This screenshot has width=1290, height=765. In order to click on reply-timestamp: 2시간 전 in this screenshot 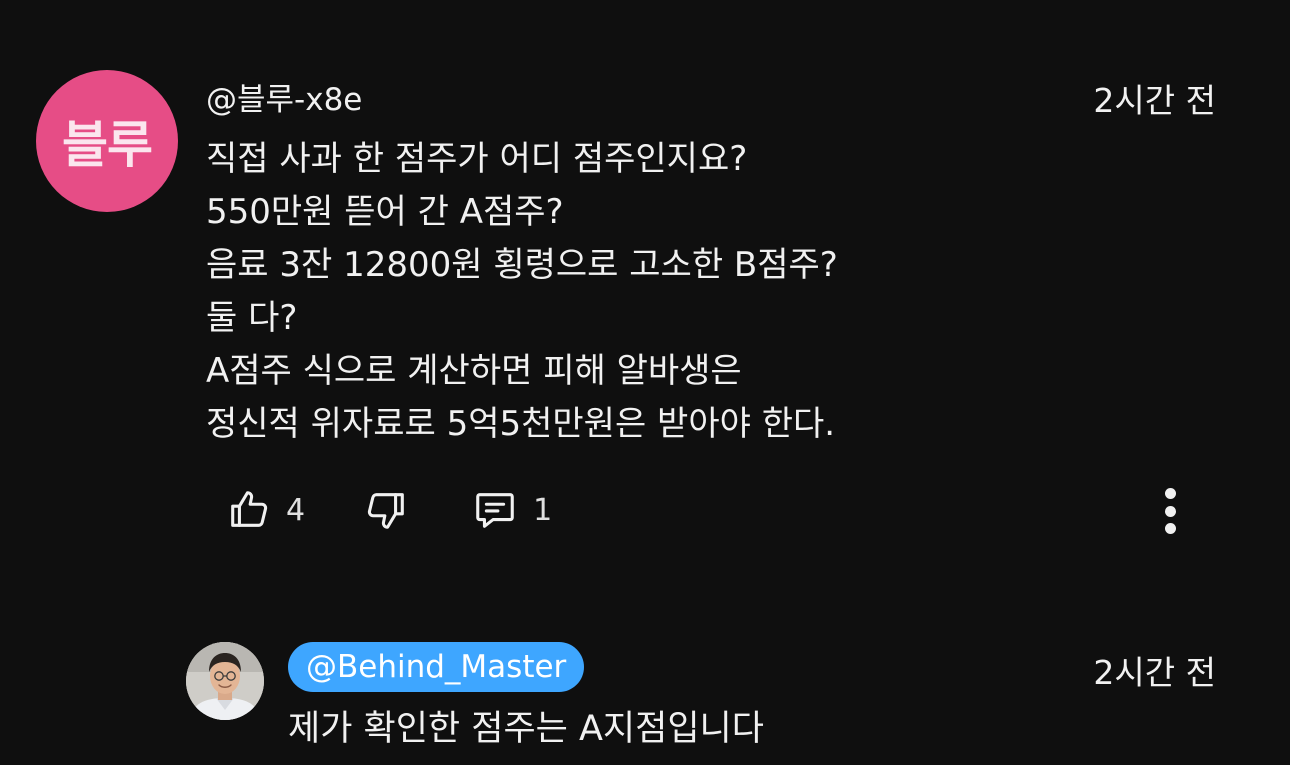, I will do `click(1154, 672)`.